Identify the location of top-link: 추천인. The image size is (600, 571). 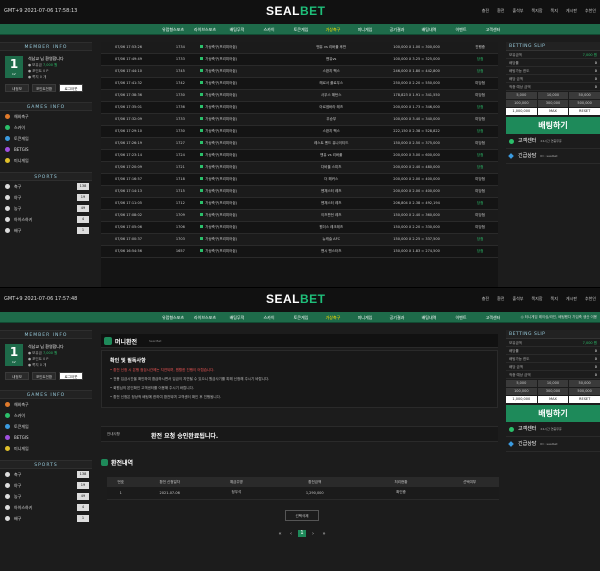
(590, 299).